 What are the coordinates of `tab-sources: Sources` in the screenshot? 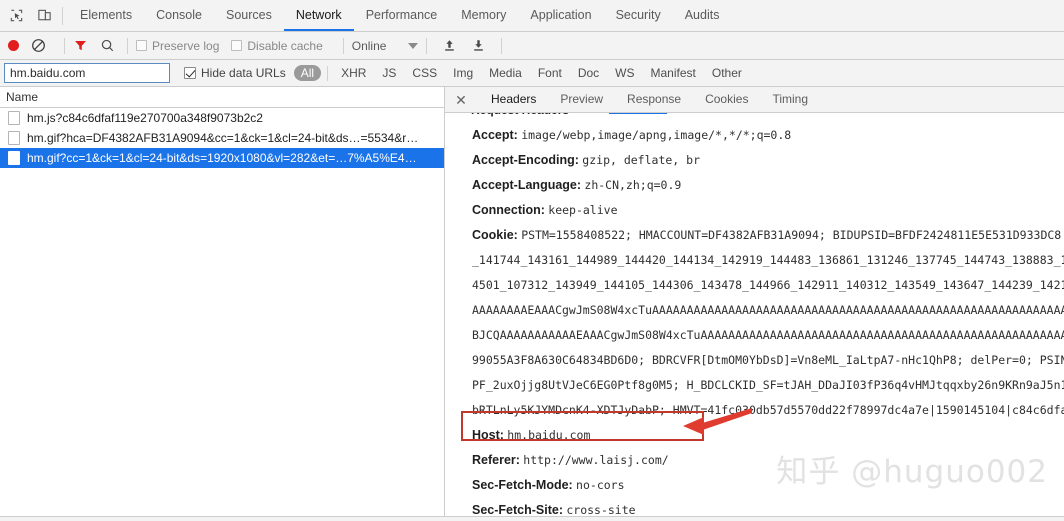 It's located at (249, 15).